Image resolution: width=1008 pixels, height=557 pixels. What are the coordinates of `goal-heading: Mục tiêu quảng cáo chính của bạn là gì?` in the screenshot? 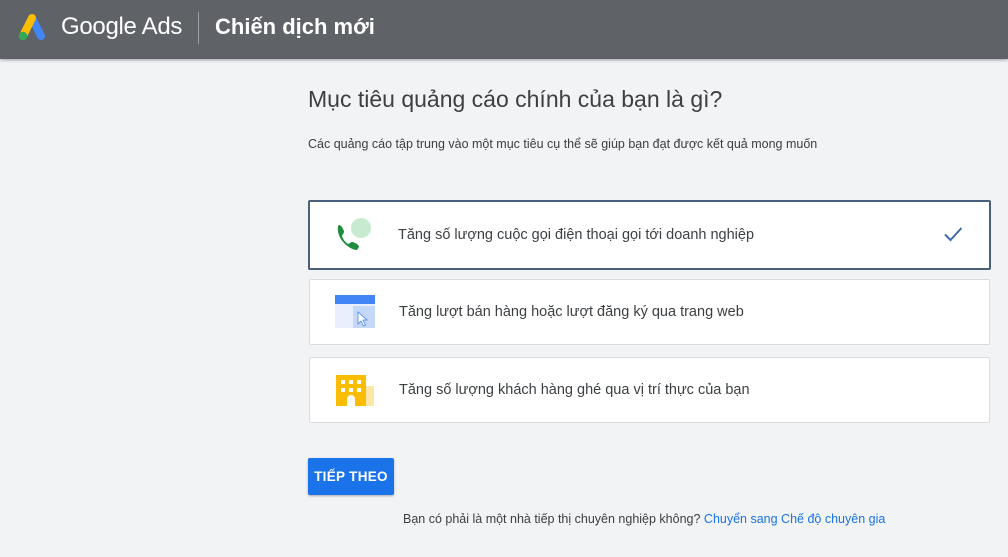 It's located at (515, 99).